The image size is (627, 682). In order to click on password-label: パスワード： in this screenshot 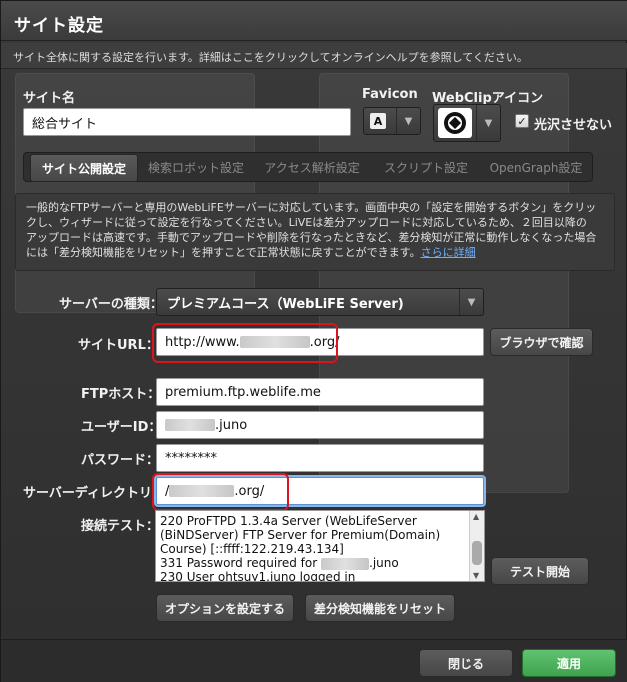, I will do `click(120, 460)`.